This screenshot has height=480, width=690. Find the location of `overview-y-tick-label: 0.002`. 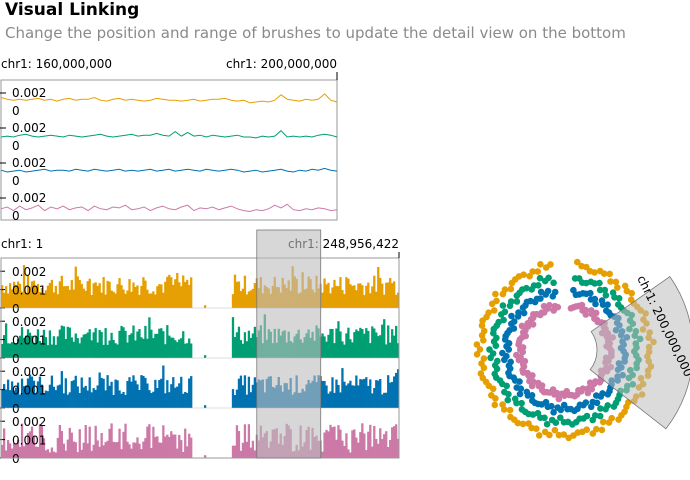

overview-y-tick-label: 0.002 is located at coordinates (29, 272).